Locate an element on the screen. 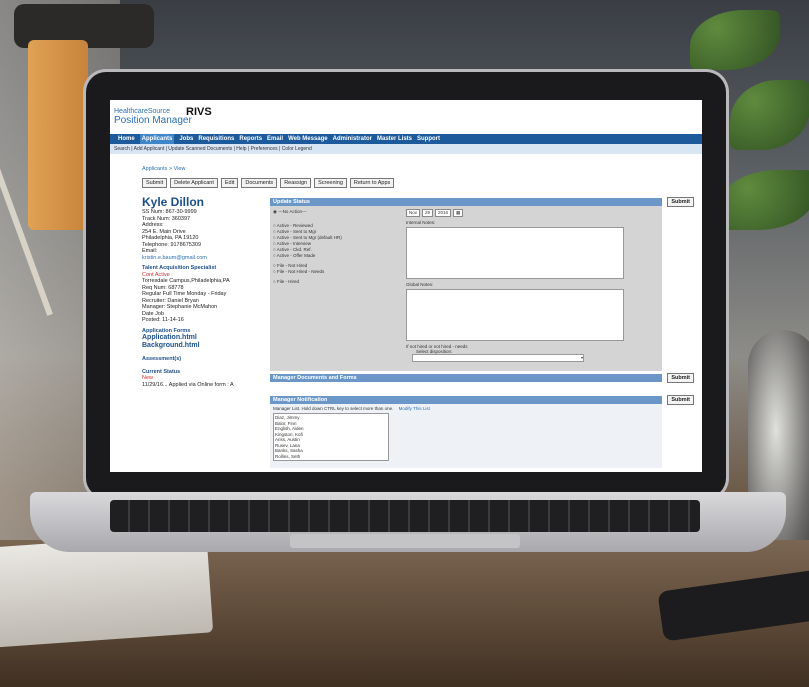 Image resolution: width=809 pixels, height=687 pixels. nav-email: Email is located at coordinates (275, 139).